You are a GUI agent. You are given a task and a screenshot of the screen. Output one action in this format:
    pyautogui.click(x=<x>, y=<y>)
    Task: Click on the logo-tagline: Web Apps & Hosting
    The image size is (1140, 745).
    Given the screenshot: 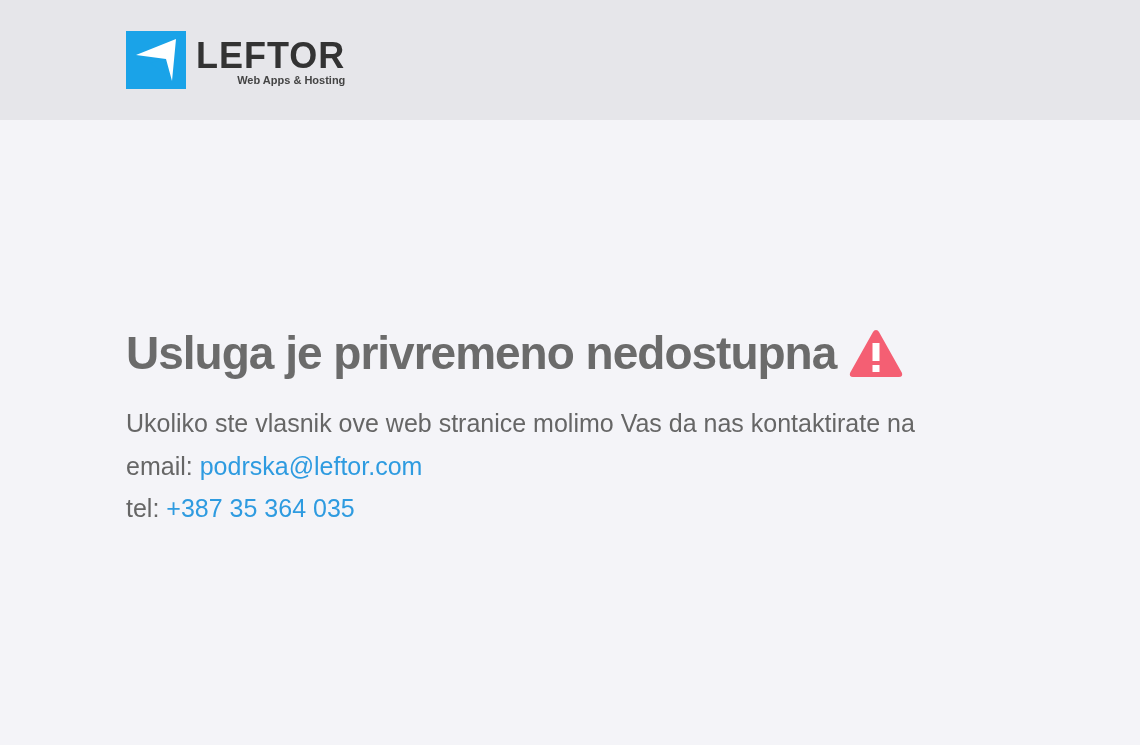 What is the action you would take?
    pyautogui.click(x=291, y=81)
    